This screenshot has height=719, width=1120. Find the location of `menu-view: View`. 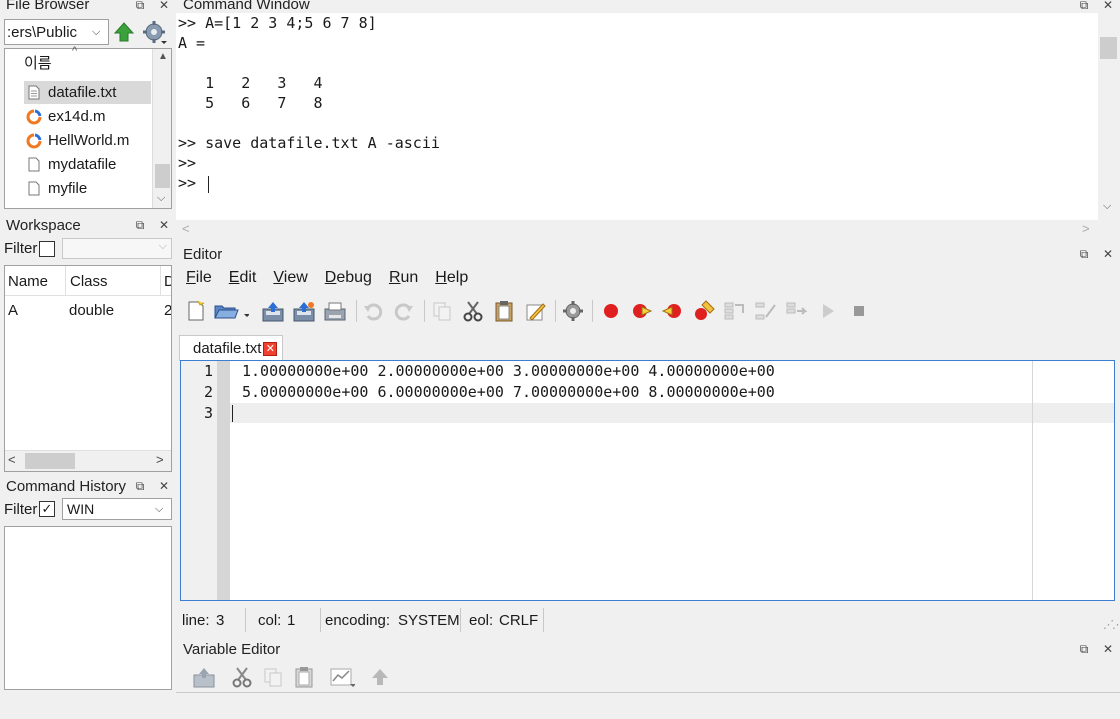

menu-view: View is located at coordinates (290, 278).